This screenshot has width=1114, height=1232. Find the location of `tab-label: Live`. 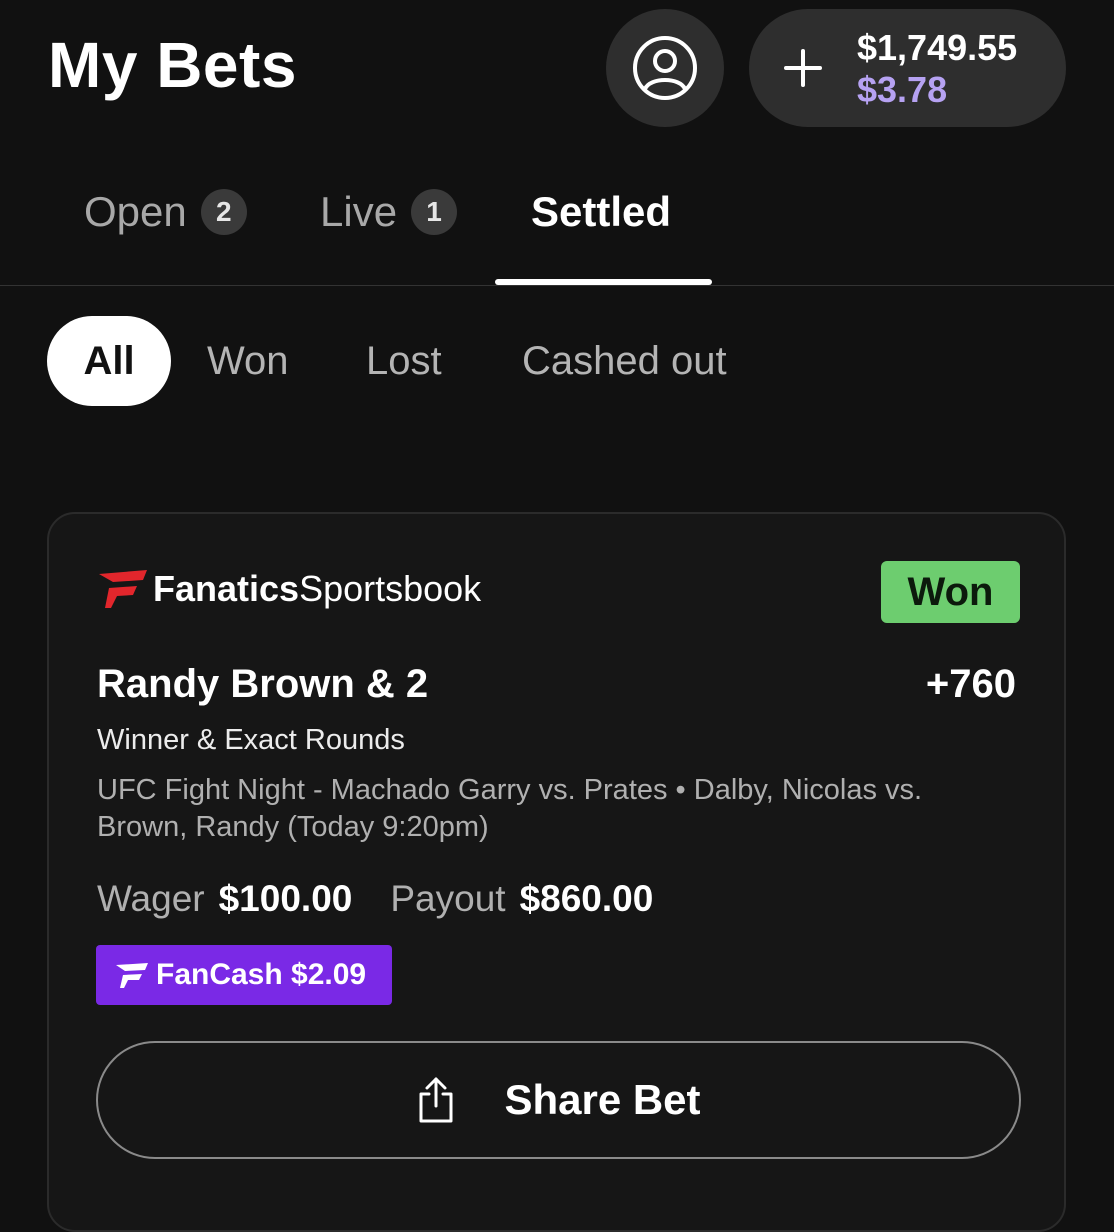

tab-label: Live is located at coordinates (359, 211).